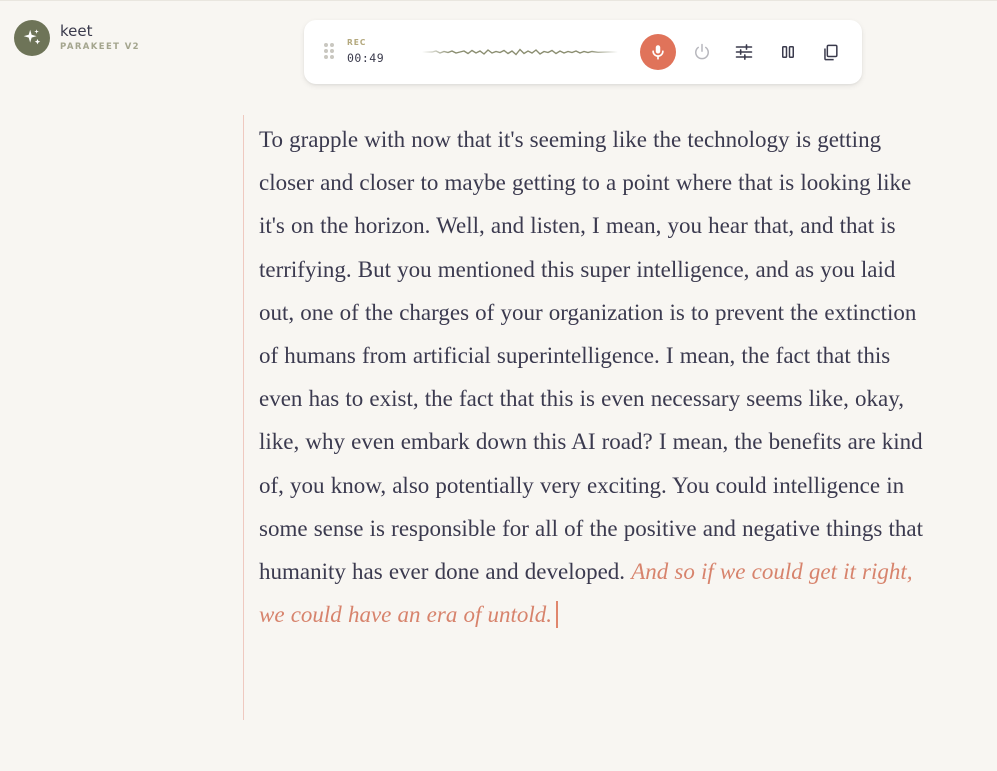 The image size is (997, 771). What do you see at coordinates (557, 615) in the screenshot?
I see `text-cursor` at bounding box center [557, 615].